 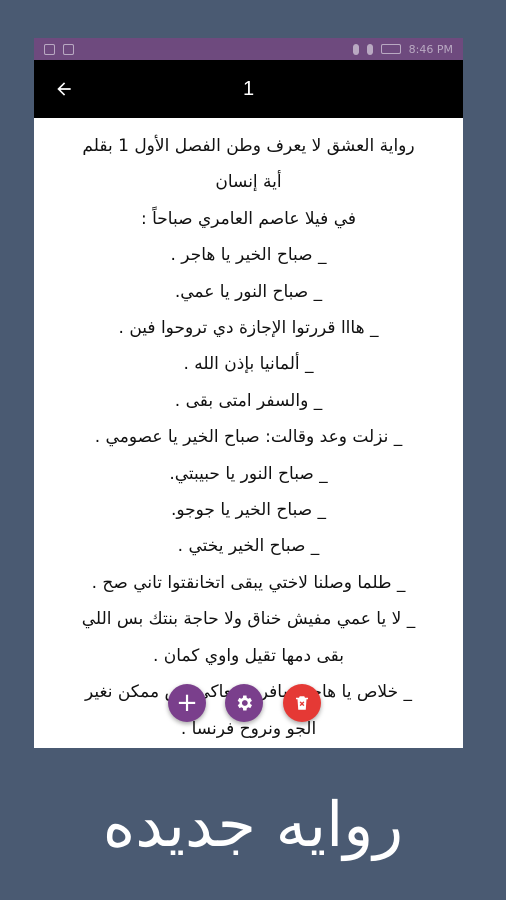 I want to click on status-time: 8:46 PM, so click(x=430, y=49).